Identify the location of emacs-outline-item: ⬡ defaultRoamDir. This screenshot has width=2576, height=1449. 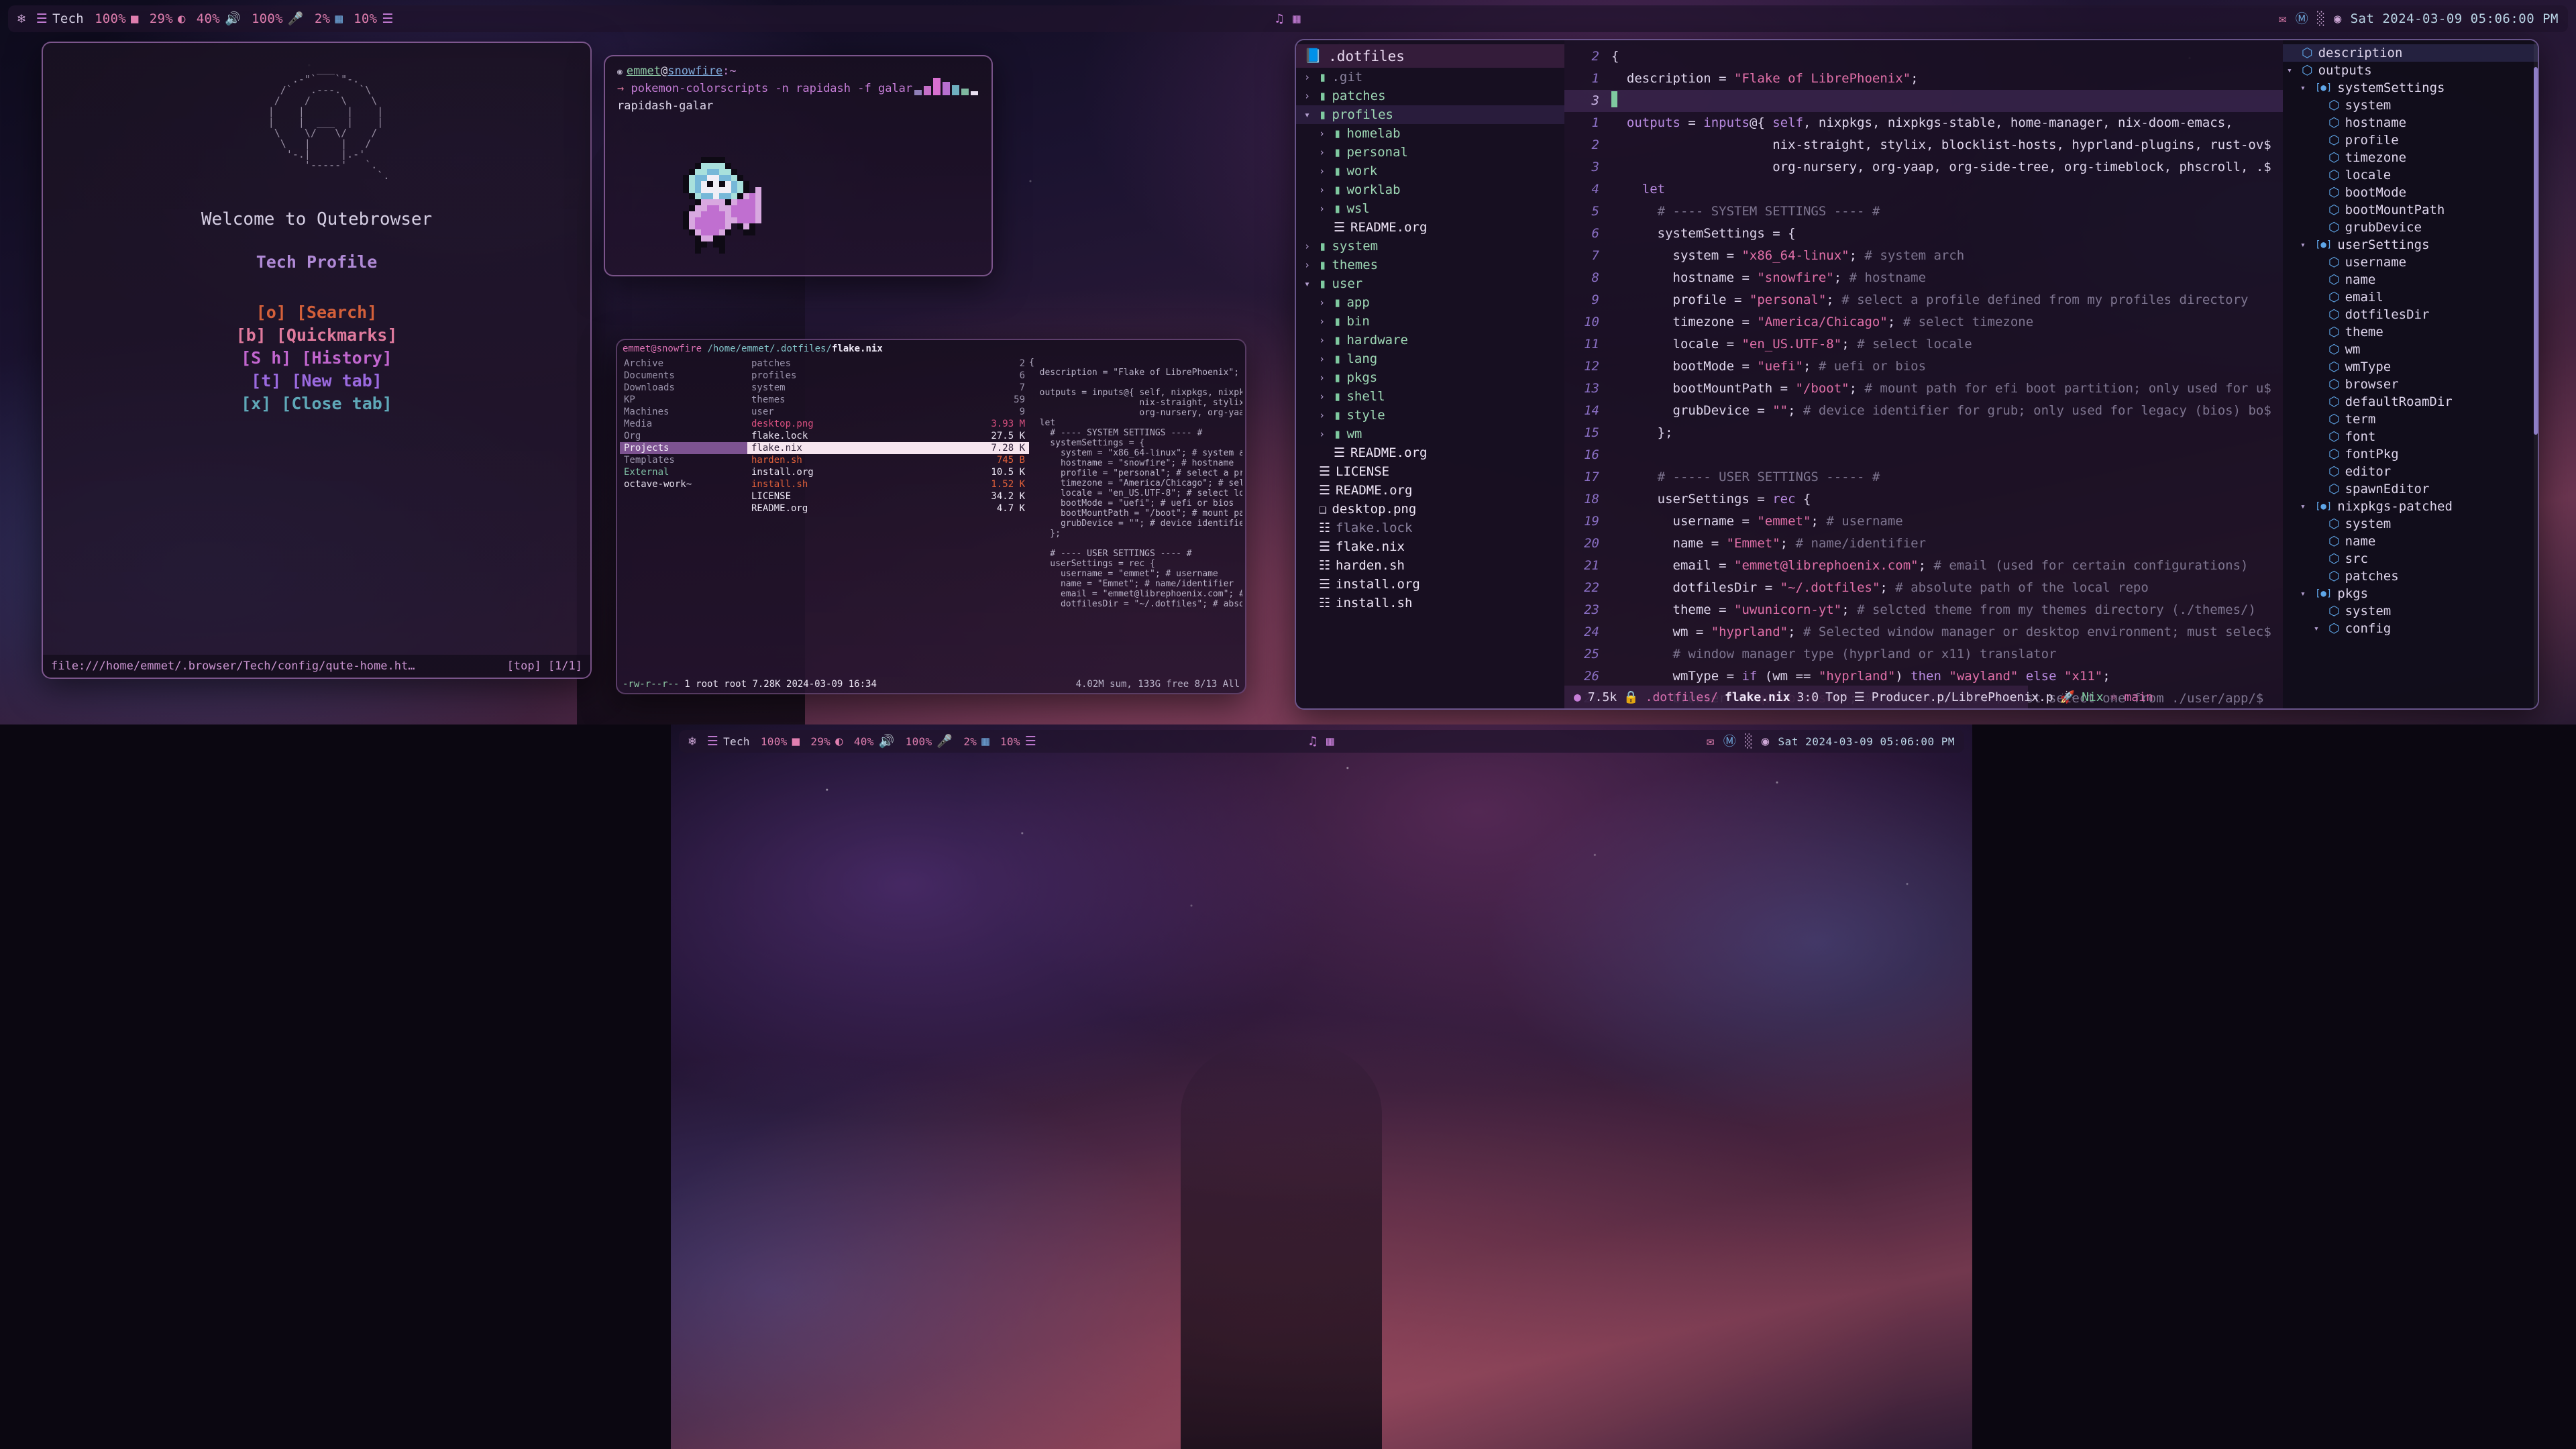
(2410, 402).